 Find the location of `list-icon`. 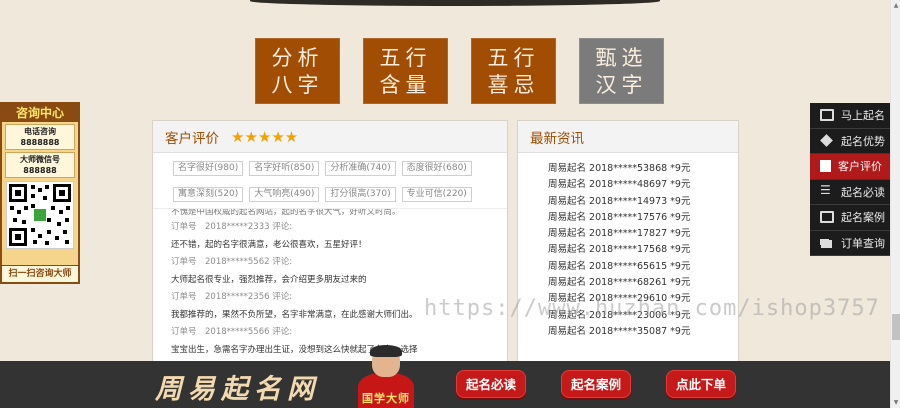

list-icon is located at coordinates (827, 190).